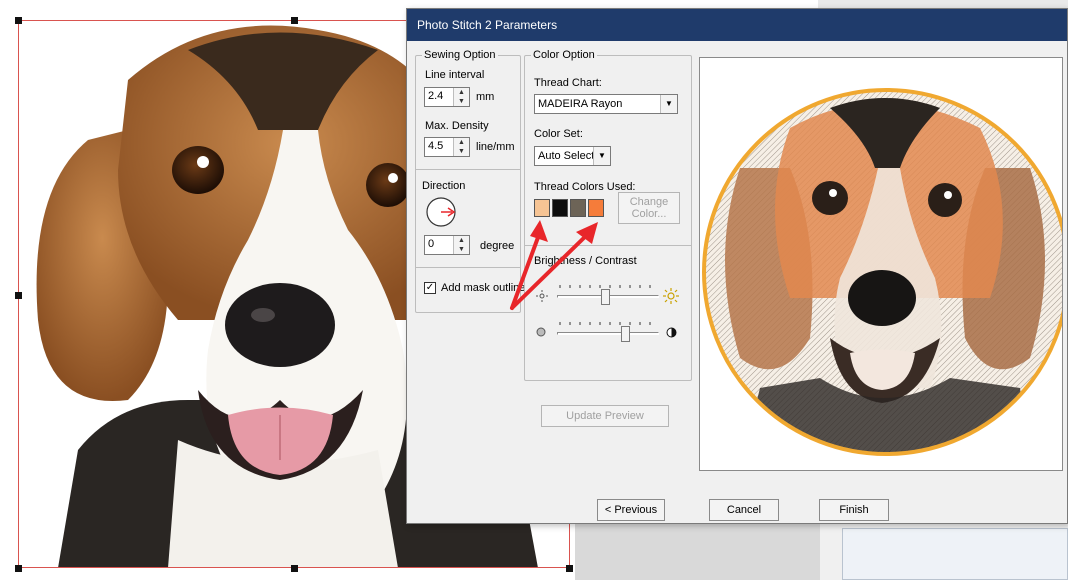 Image resolution: width=1068 pixels, height=580 pixels. Describe the element at coordinates (566, 156) in the screenshot. I see `color-set-value: Auto Select` at that location.